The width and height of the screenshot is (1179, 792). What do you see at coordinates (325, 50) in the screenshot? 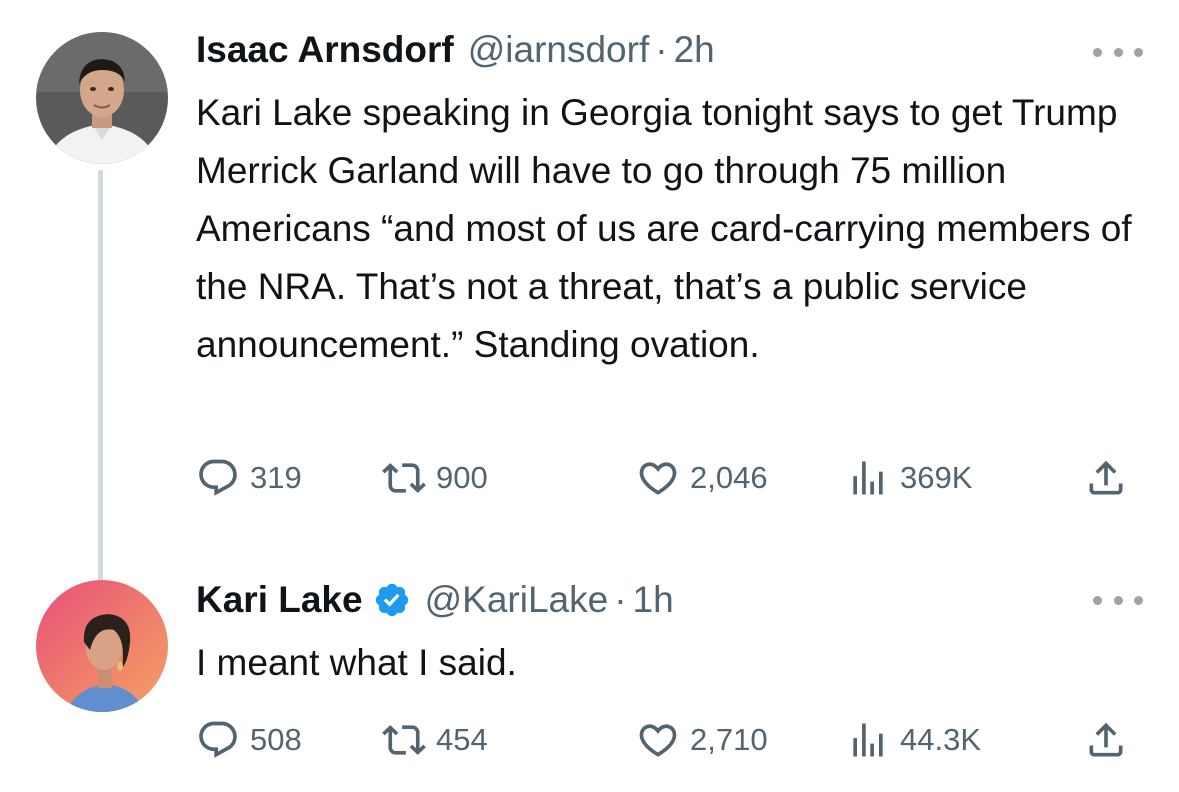
I see `display-name: Isaac Arnsdorf` at bounding box center [325, 50].